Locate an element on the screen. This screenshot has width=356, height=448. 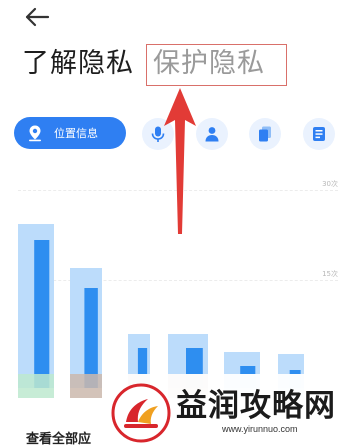
view-all-apps-link: 查看全部应 is located at coordinates (58, 437).